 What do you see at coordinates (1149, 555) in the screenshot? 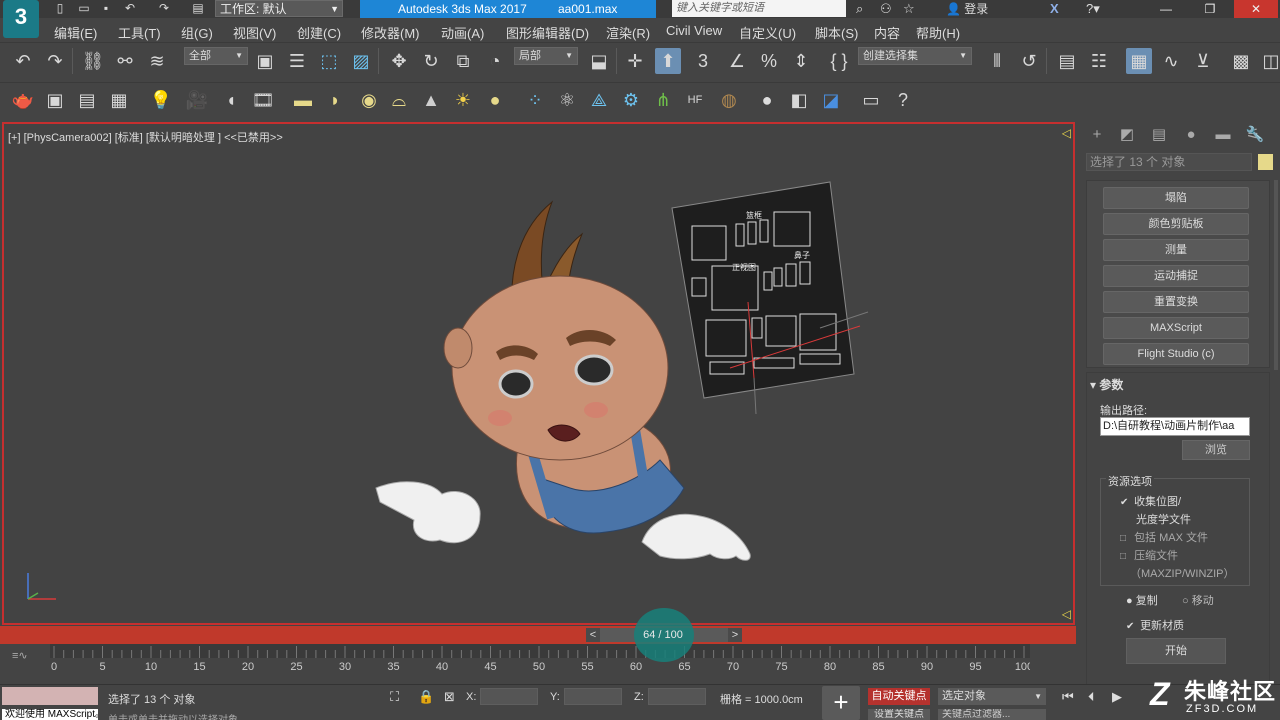
I see `compress-files-checkbox: □ 压缩文件` at bounding box center [1149, 555].